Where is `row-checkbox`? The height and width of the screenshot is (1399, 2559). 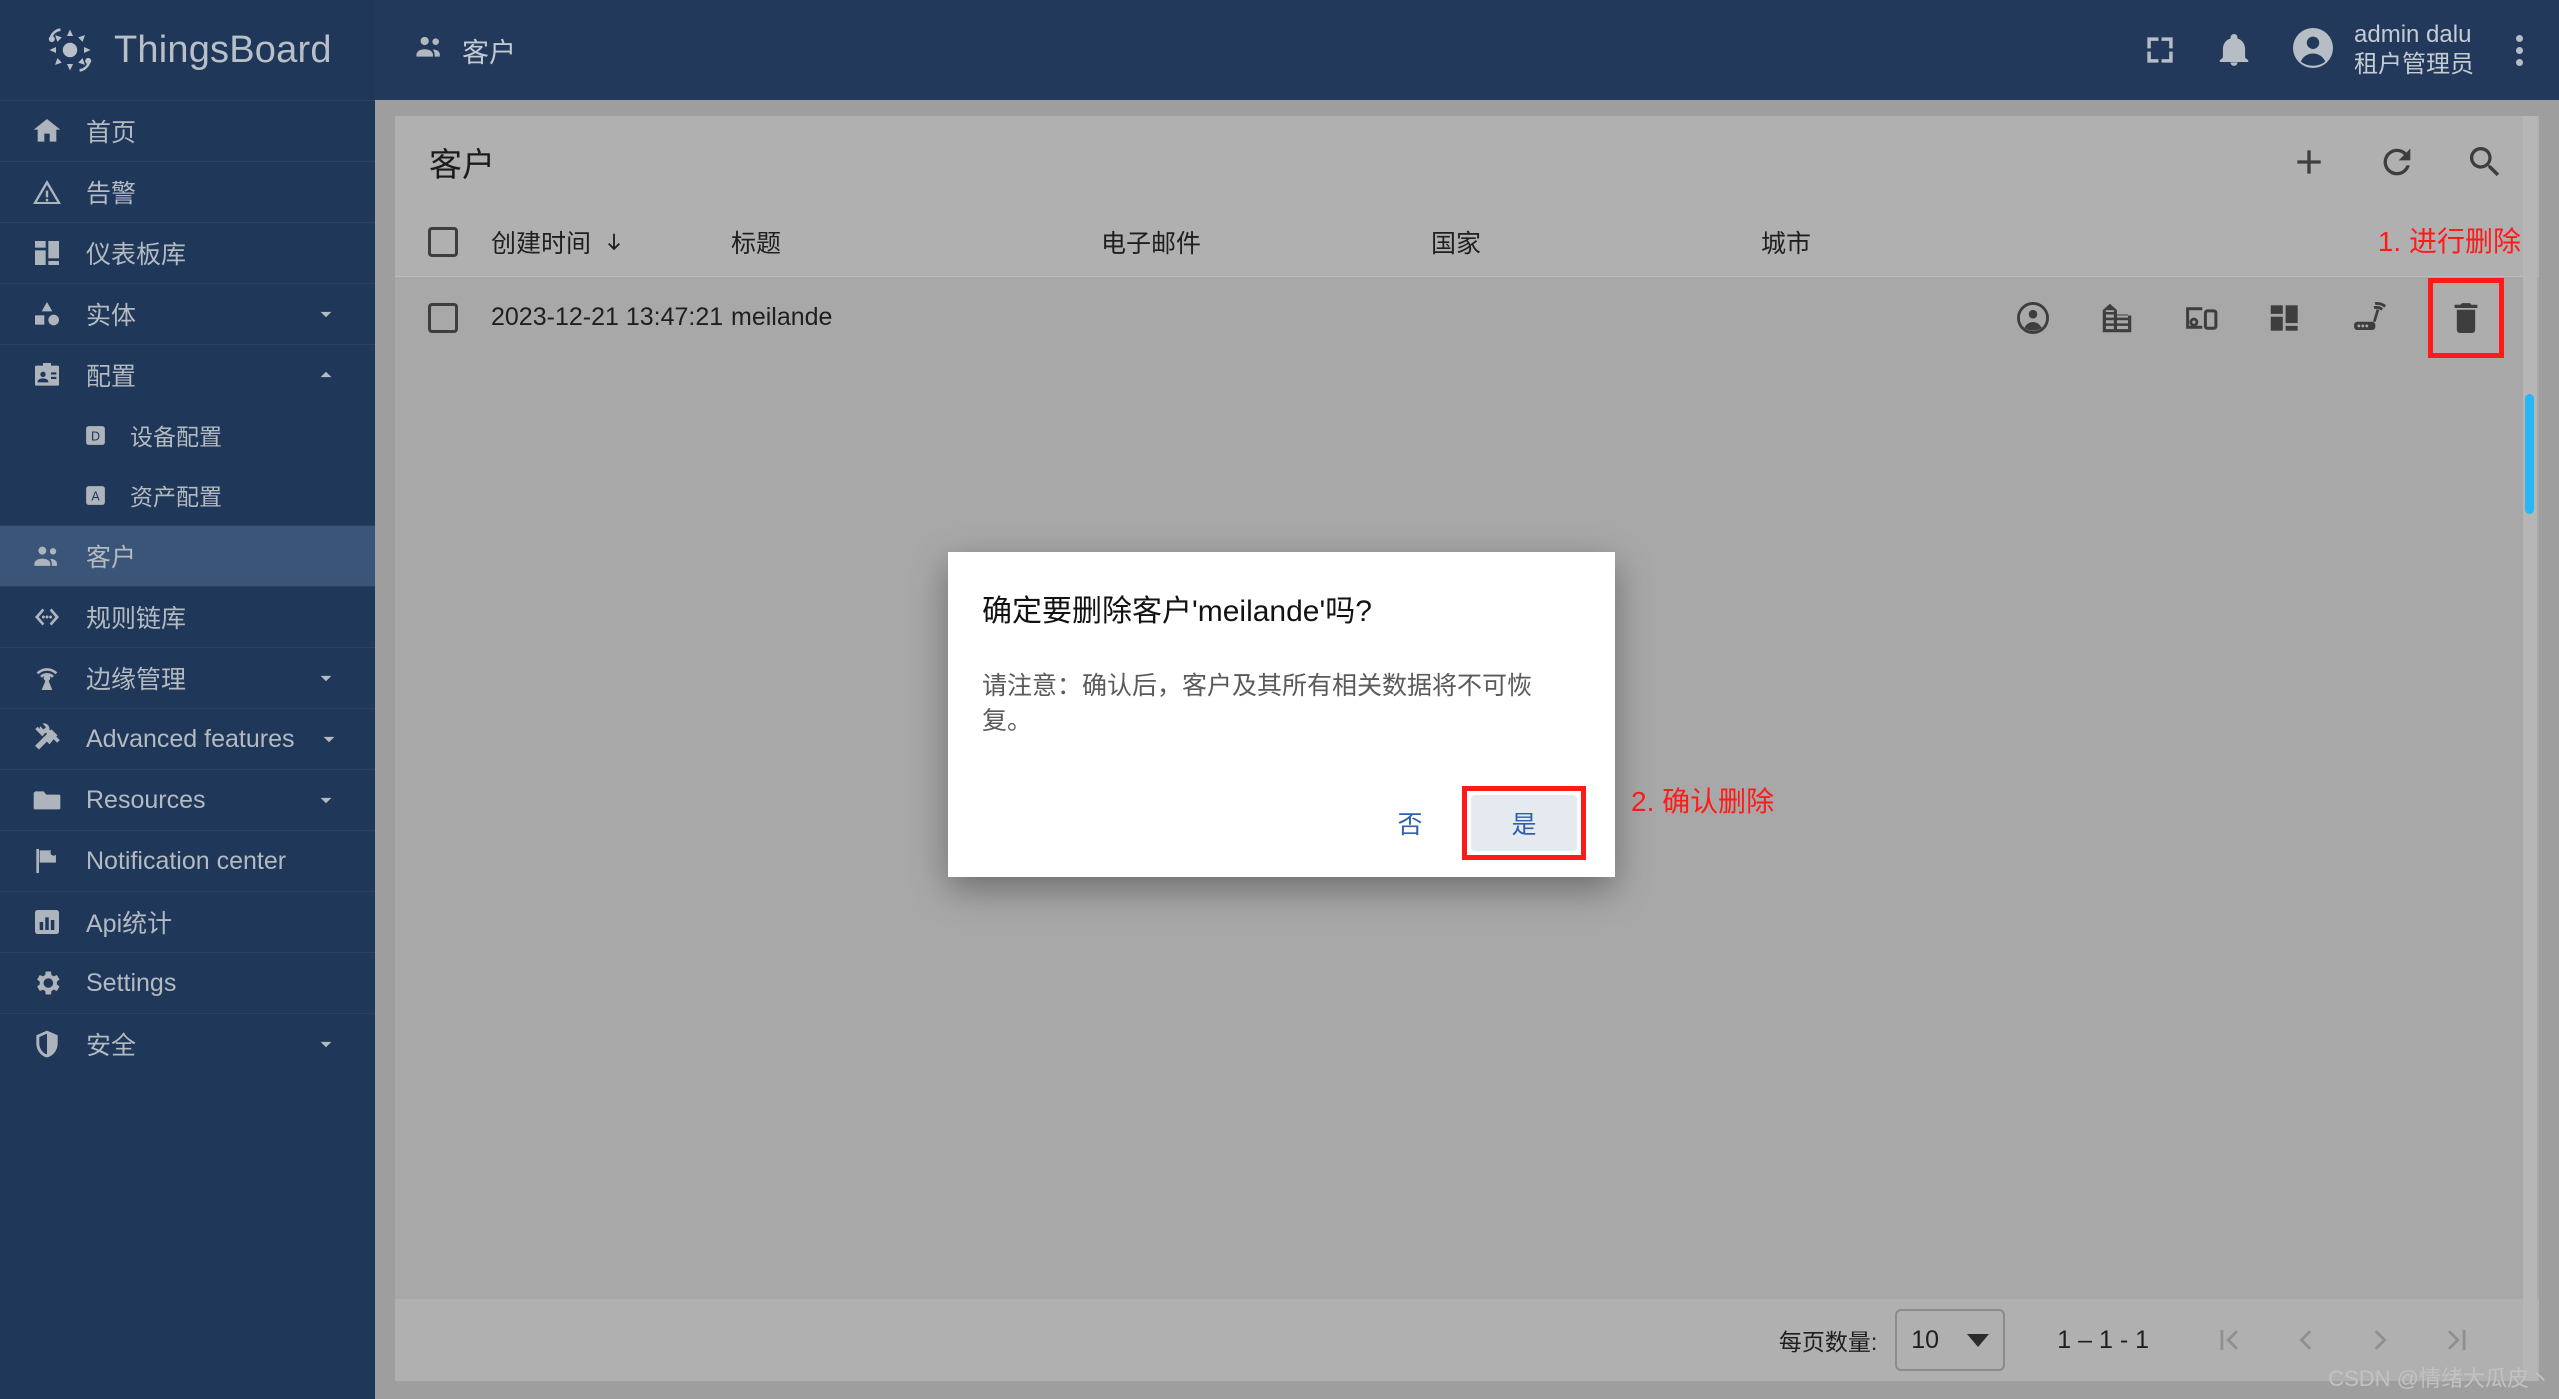 row-checkbox is located at coordinates (443, 317).